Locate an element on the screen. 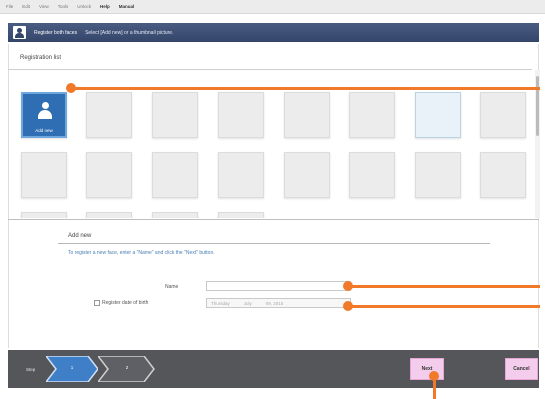 The height and width of the screenshot is (399, 545). callout-dot-name is located at coordinates (348, 286).